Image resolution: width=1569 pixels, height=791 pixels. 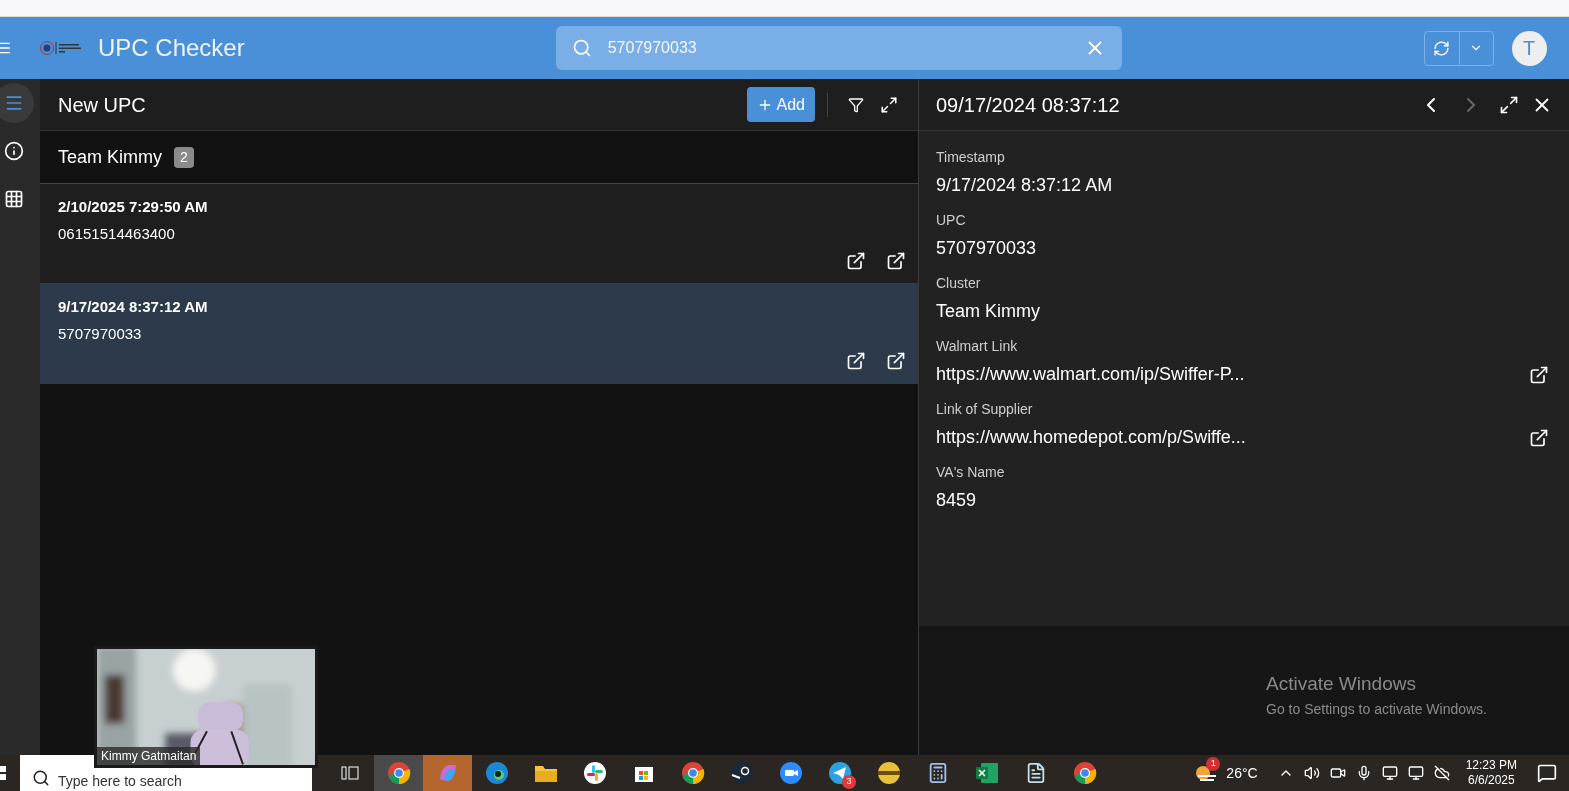 I want to click on list-item: 2/10/2025 7:29:50 AM 06151514463400, so click(x=479, y=234).